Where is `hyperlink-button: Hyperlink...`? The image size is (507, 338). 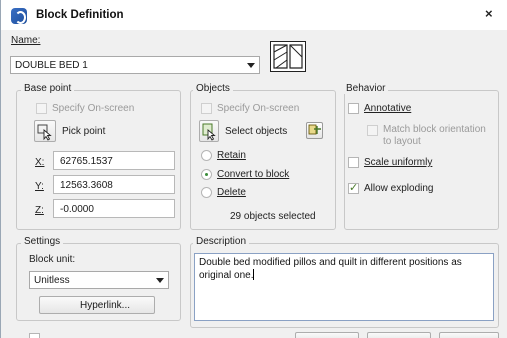
hyperlink-button: Hyperlink... is located at coordinates (97, 305).